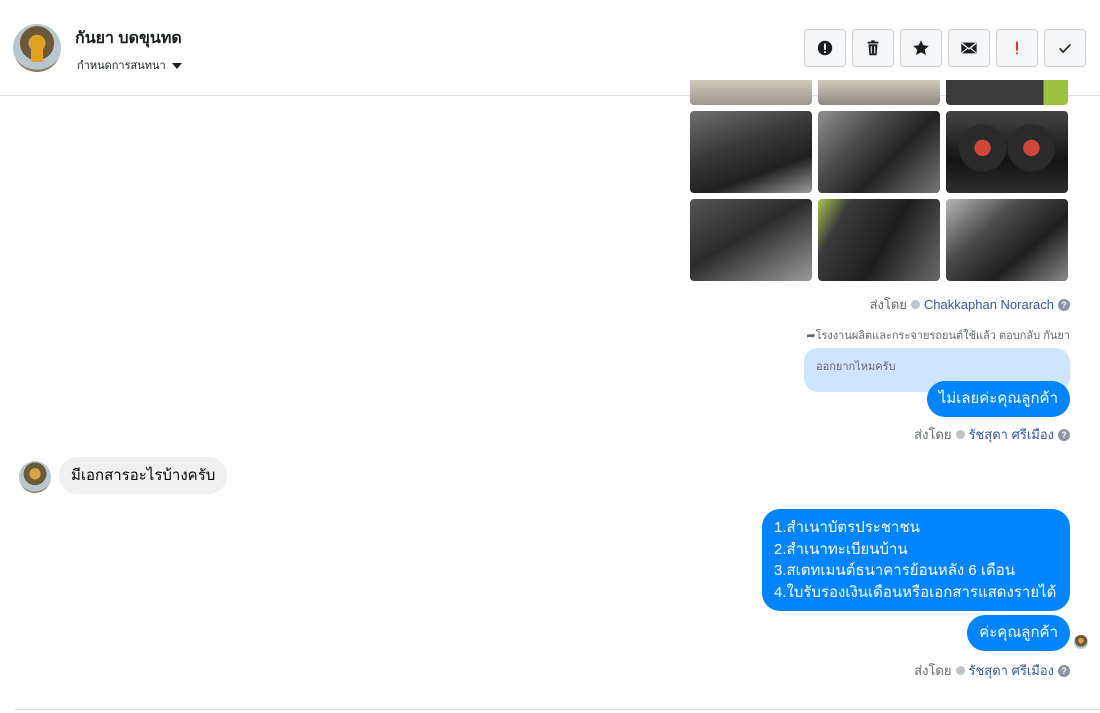 This screenshot has width=1100, height=713. I want to click on message-text: ไม่เลยค่ะคุณลูกค้า, so click(998, 398).